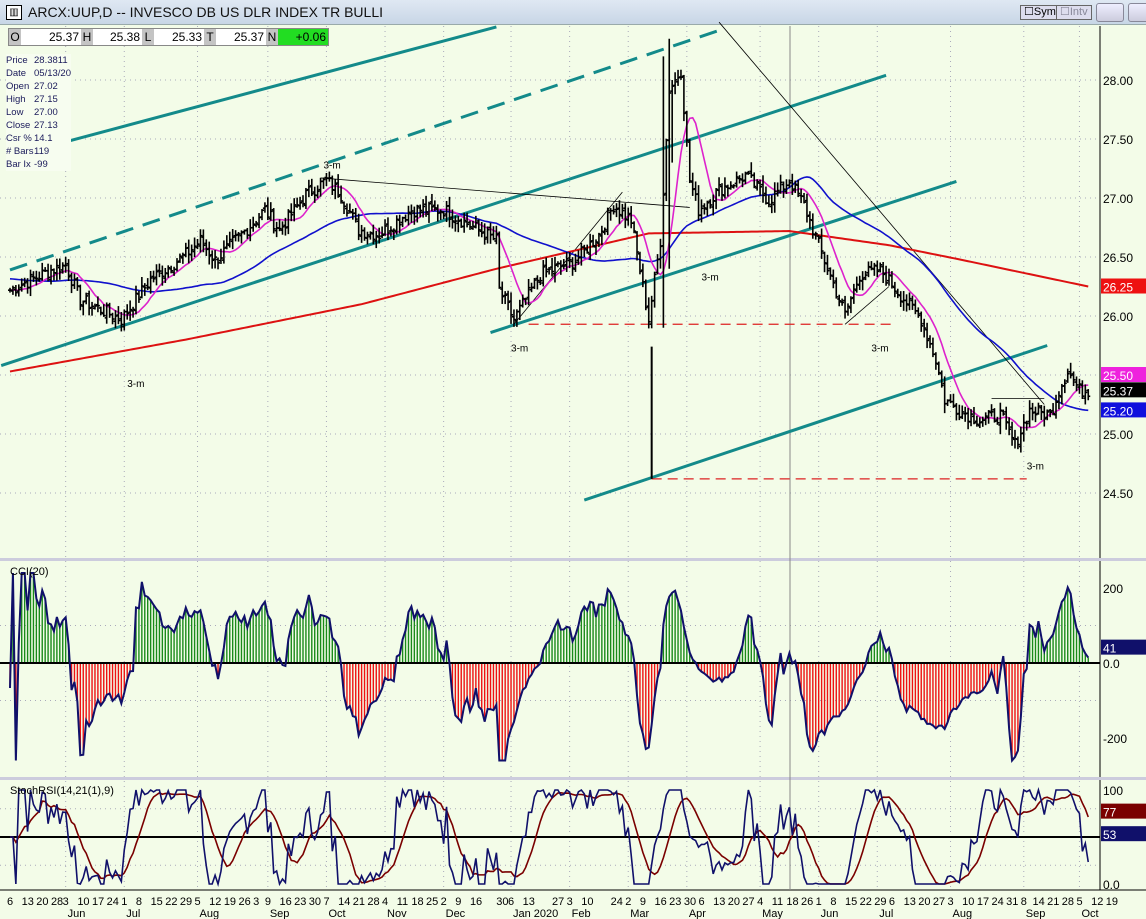 This screenshot has width=1146, height=919. I want to click on trendline-thin, so click(505, 192).